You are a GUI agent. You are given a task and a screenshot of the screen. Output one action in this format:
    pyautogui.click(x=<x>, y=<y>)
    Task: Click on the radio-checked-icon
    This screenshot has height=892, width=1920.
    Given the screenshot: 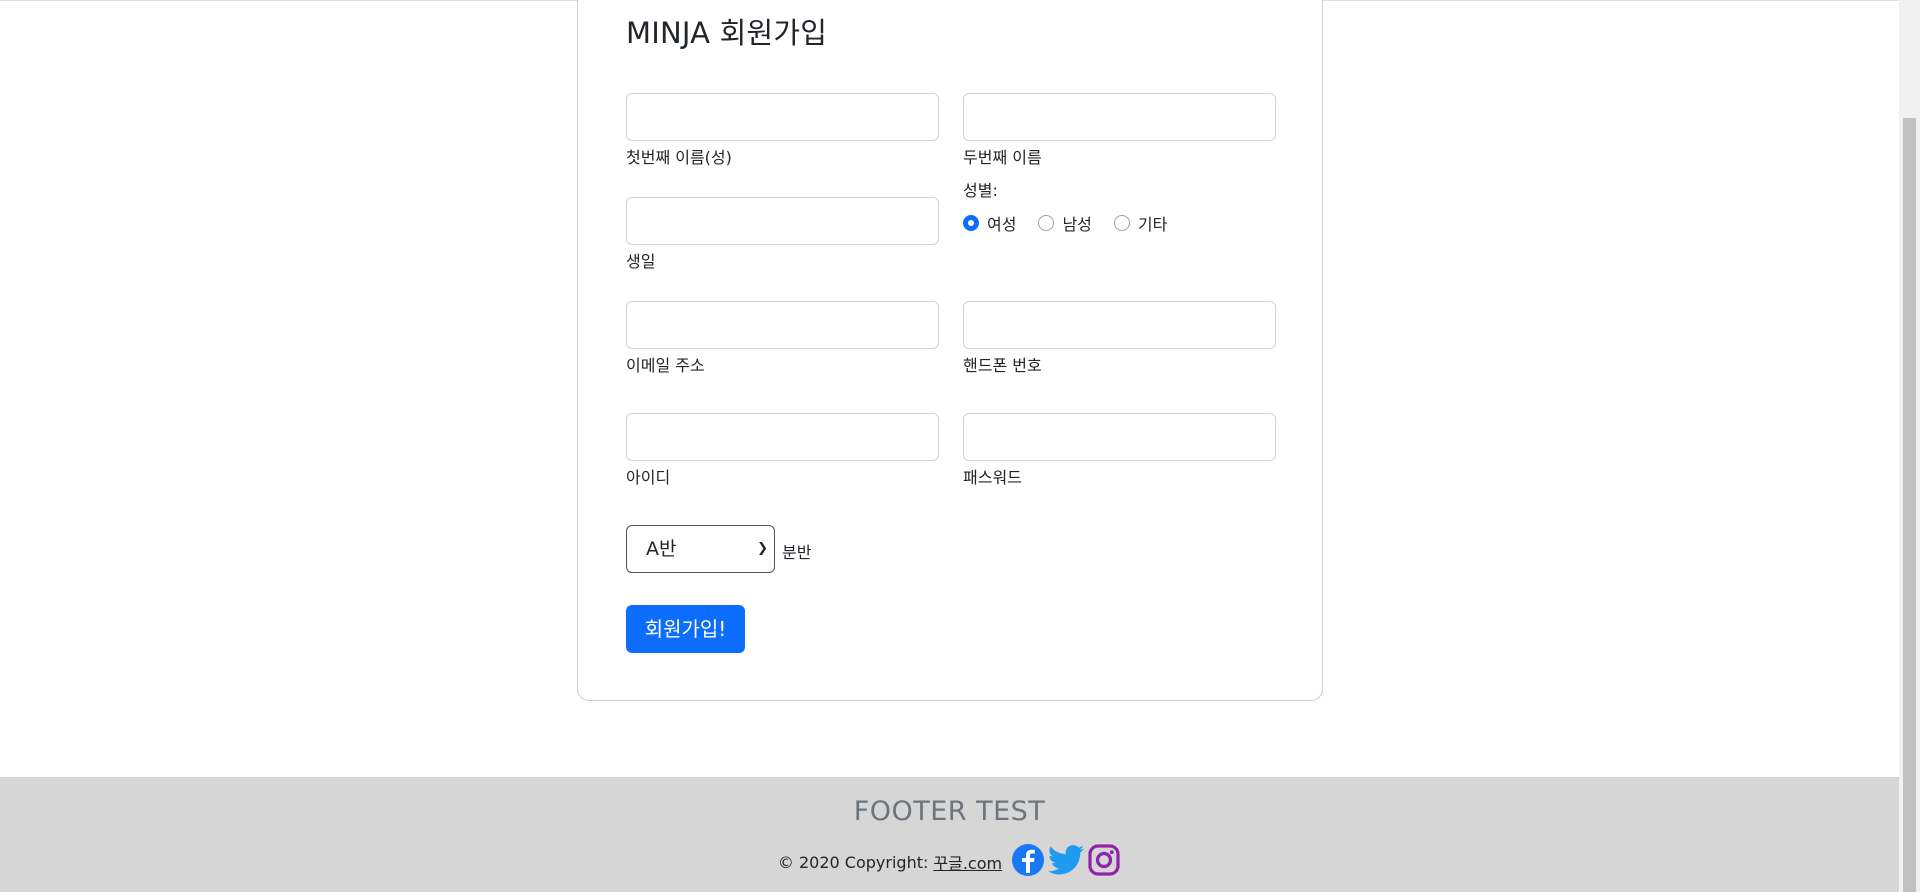 What is the action you would take?
    pyautogui.click(x=971, y=223)
    